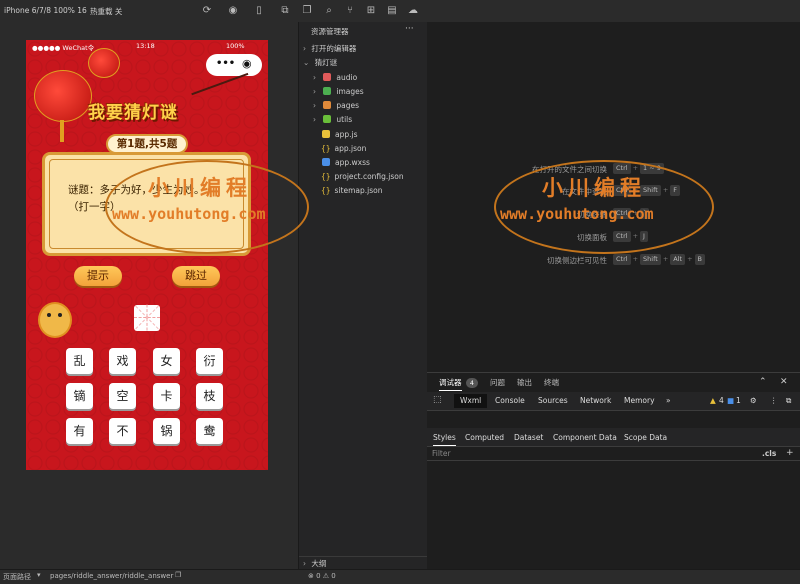 The width and height of the screenshot is (800, 584). I want to click on file-app-wxss: app.wxss, so click(363, 163).